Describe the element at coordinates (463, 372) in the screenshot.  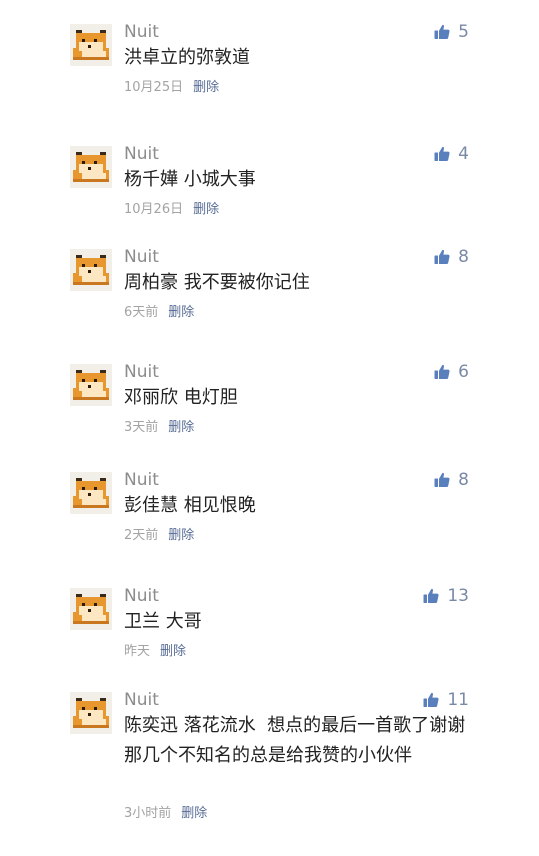
I see `like-count: 6` at that location.